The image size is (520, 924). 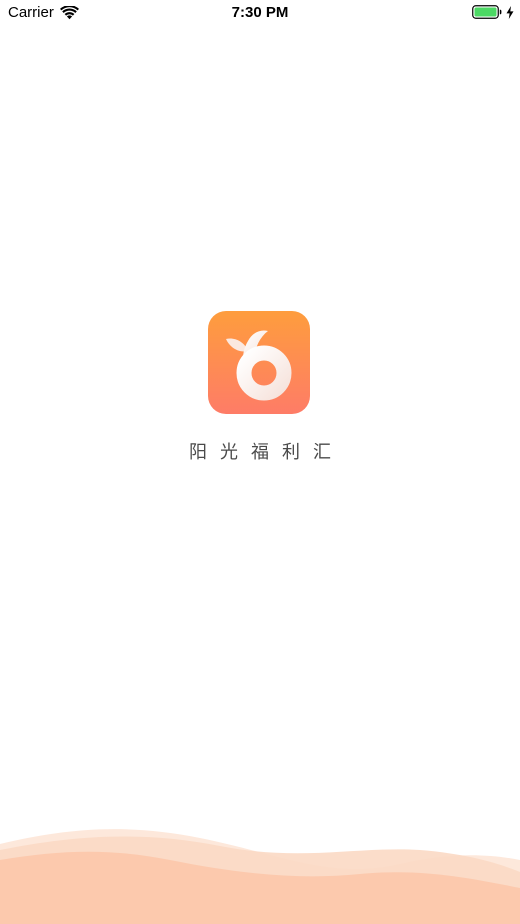 I want to click on status-time: 7:30 PM, so click(x=260, y=12).